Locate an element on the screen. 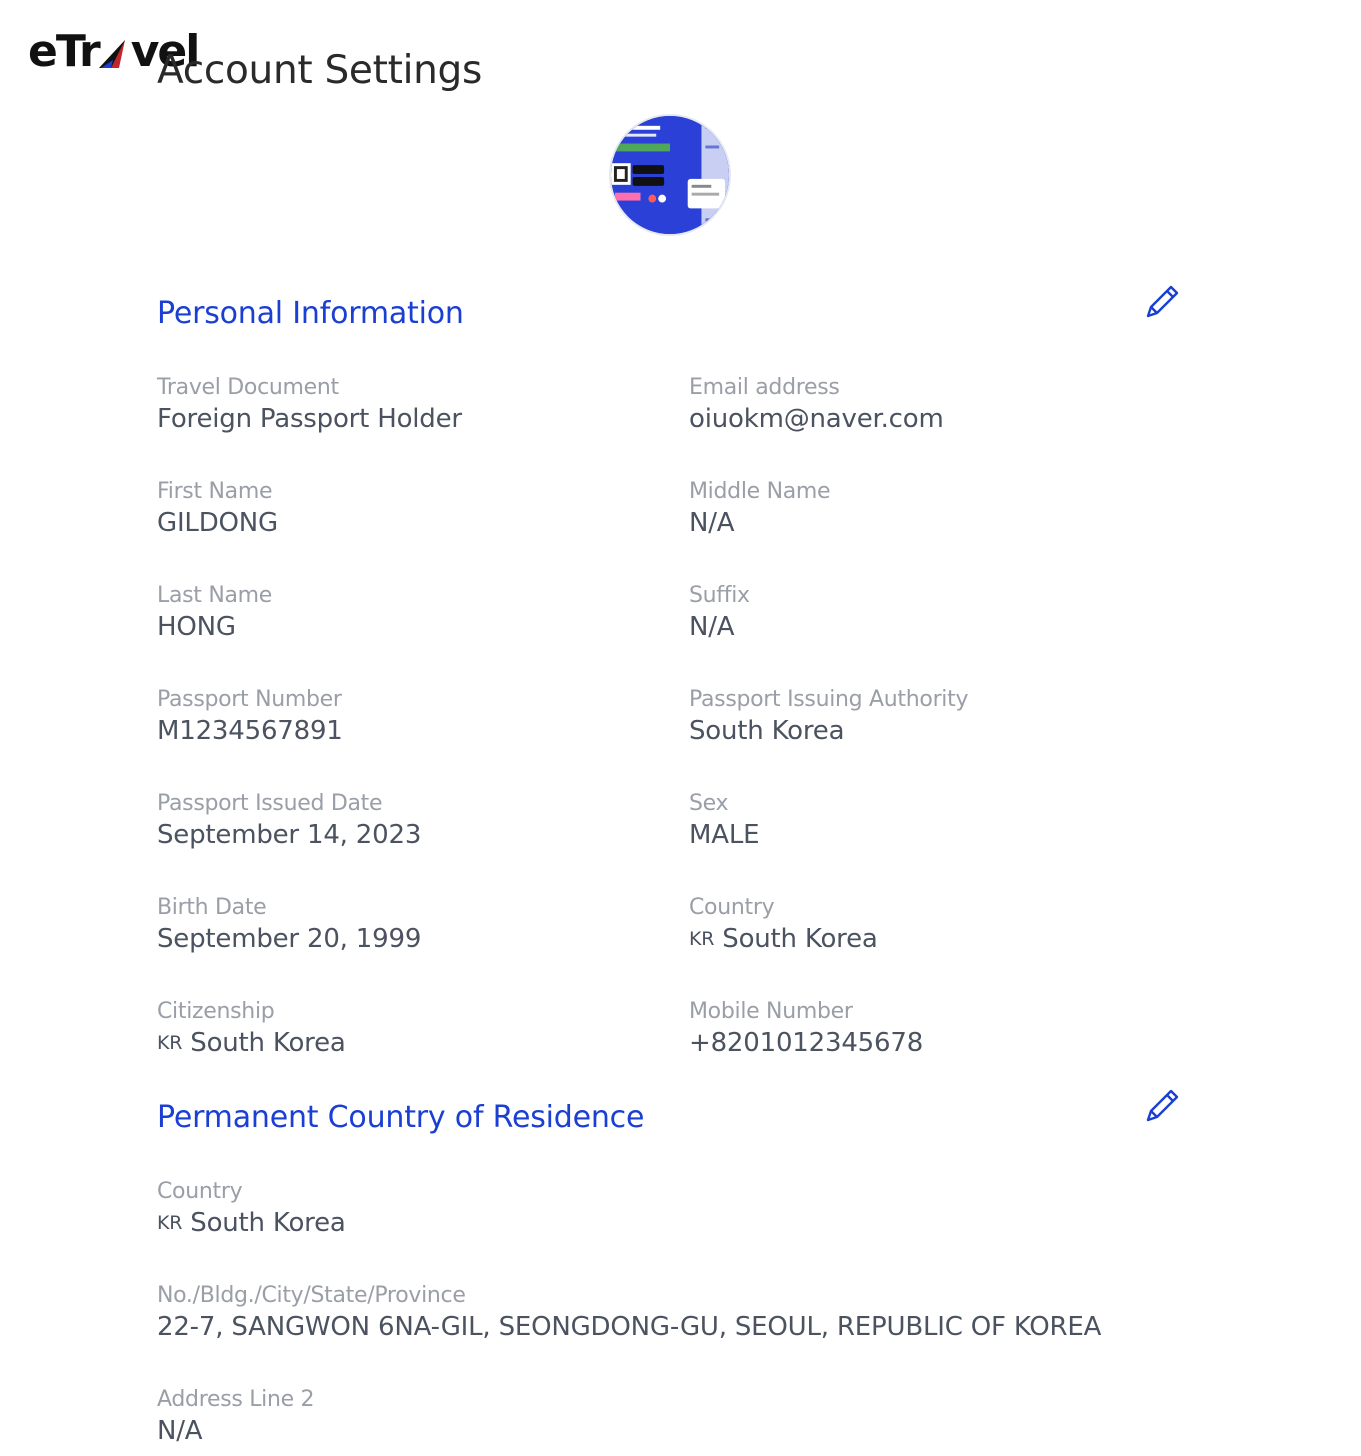 Image resolution: width=1361 pixels, height=1456 pixels. field-value: MALE is located at coordinates (724, 835).